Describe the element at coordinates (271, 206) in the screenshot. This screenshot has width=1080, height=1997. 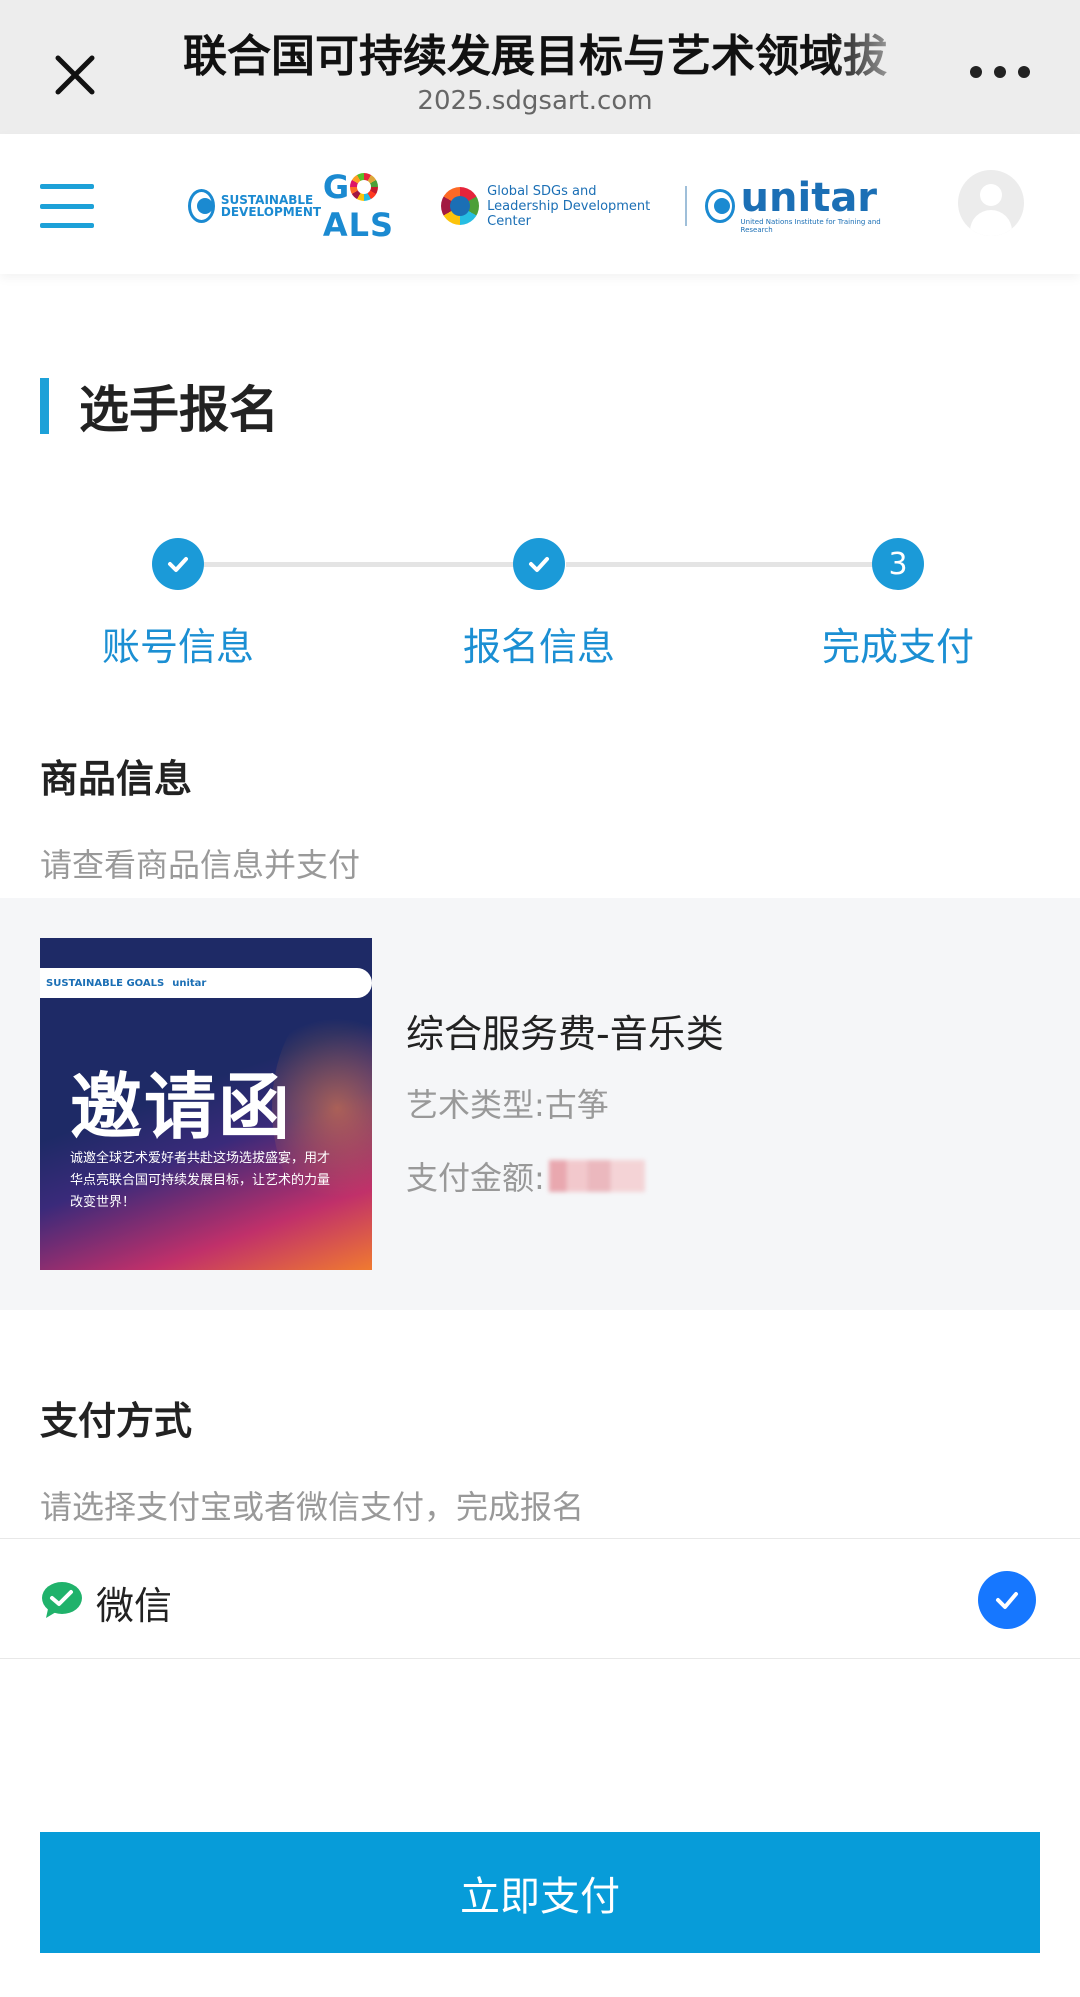
I see `sdg-logo-small-text: SUSTAINABLE DEVELOPMENT` at that location.